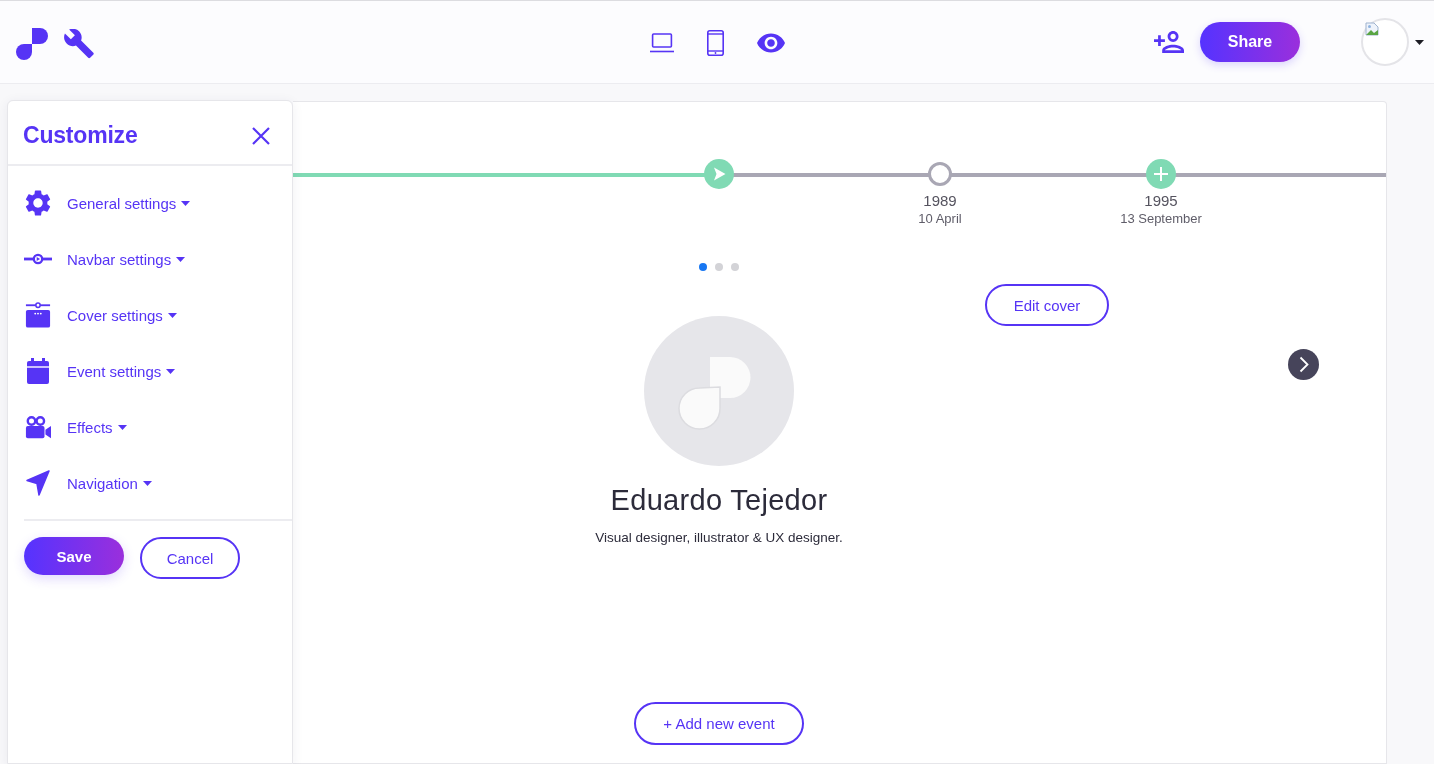 The width and height of the screenshot is (1434, 764). Describe the element at coordinates (92, 371) in the screenshot. I see `sidebar-item: Event settings` at that location.